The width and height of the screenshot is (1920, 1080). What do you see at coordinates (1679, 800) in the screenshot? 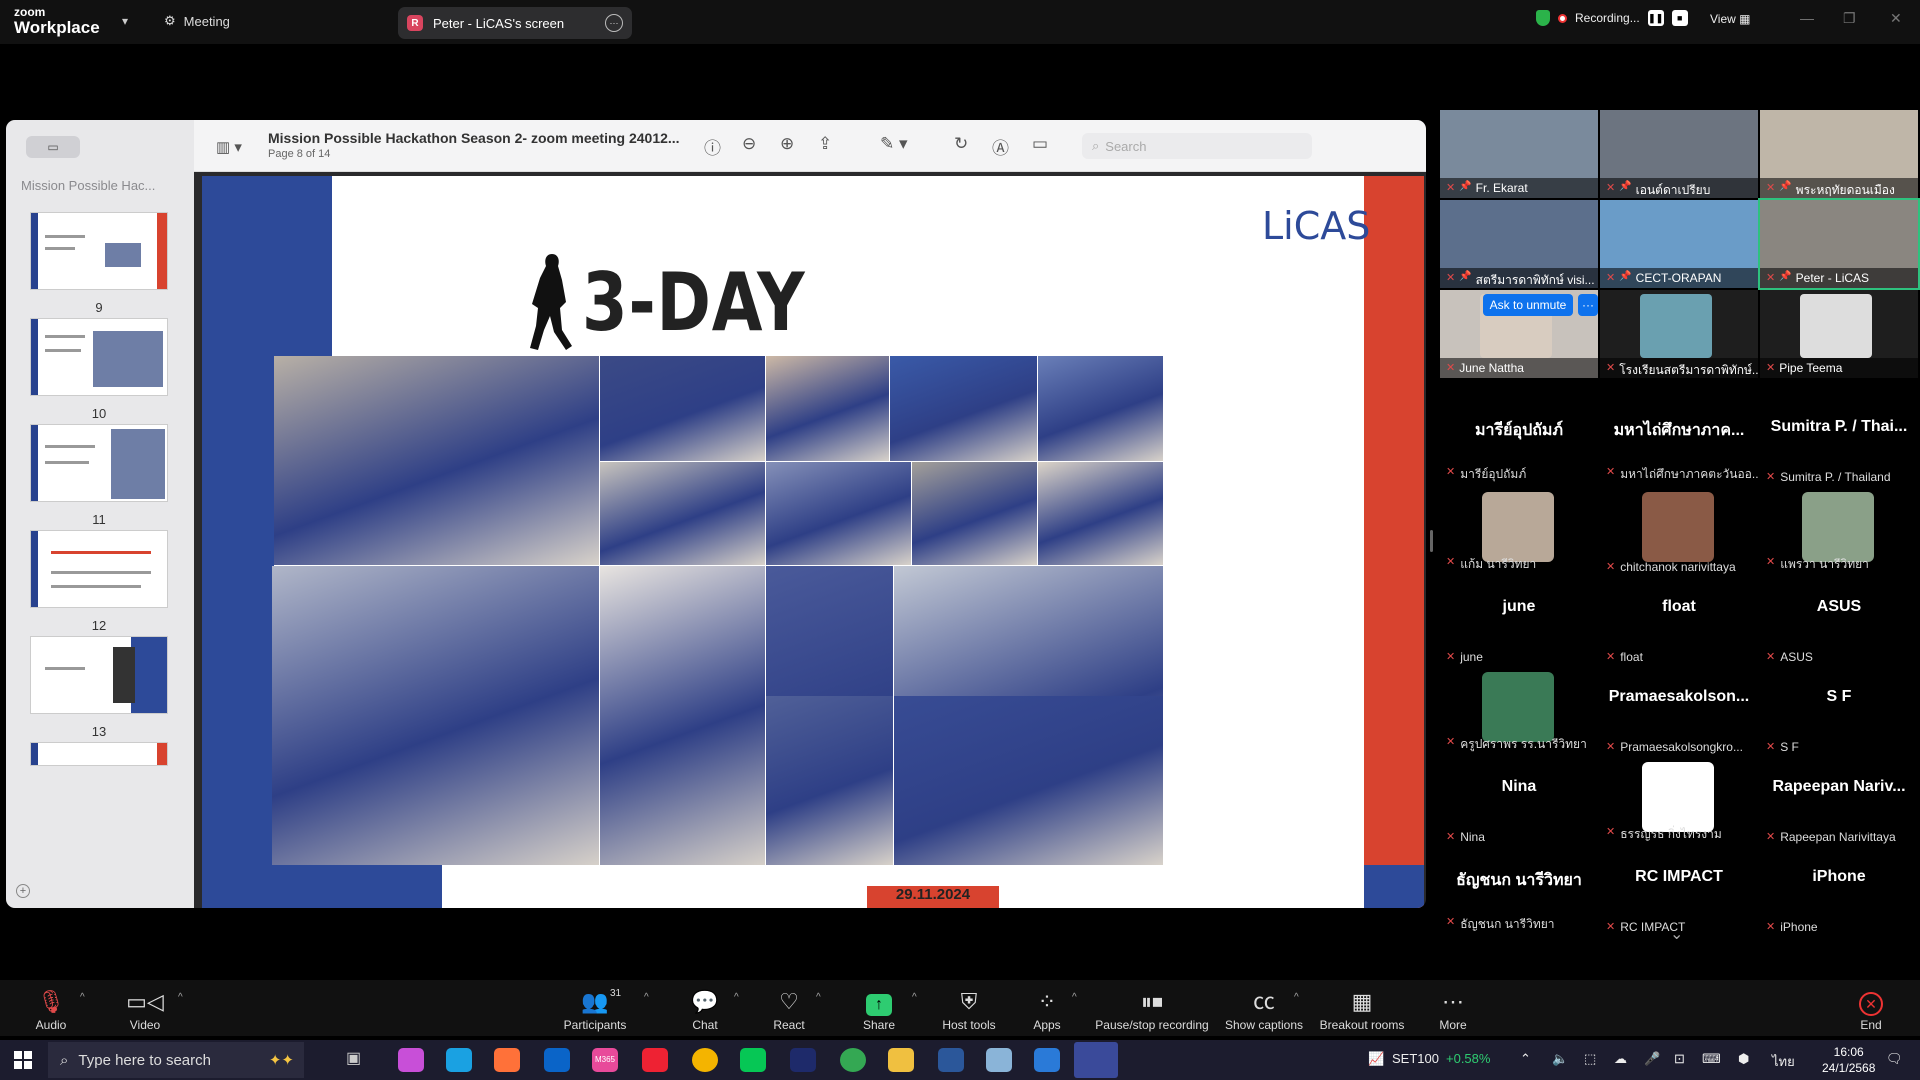
I see `participant-tile: ✕ ธรรญรธ กิ่งไทรงาม` at bounding box center [1679, 800].